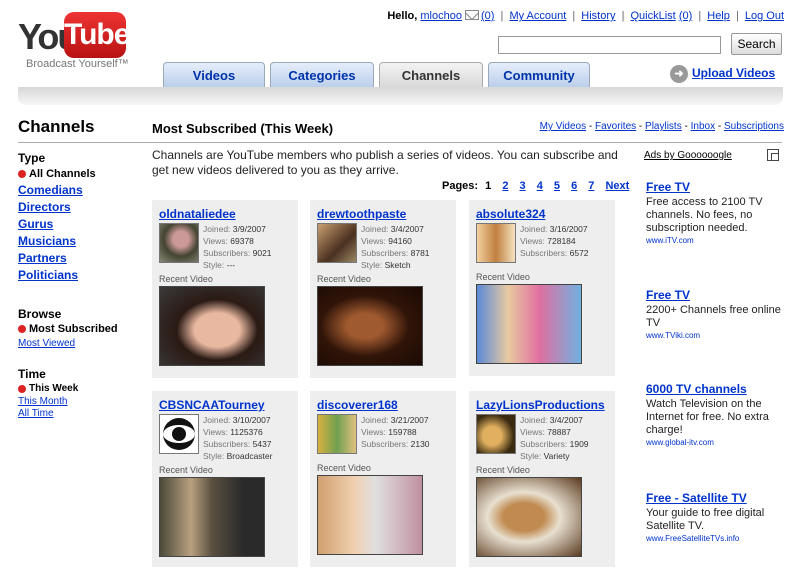 This screenshot has width=800, height=573. I want to click on username-link: mlochoo, so click(441, 16).